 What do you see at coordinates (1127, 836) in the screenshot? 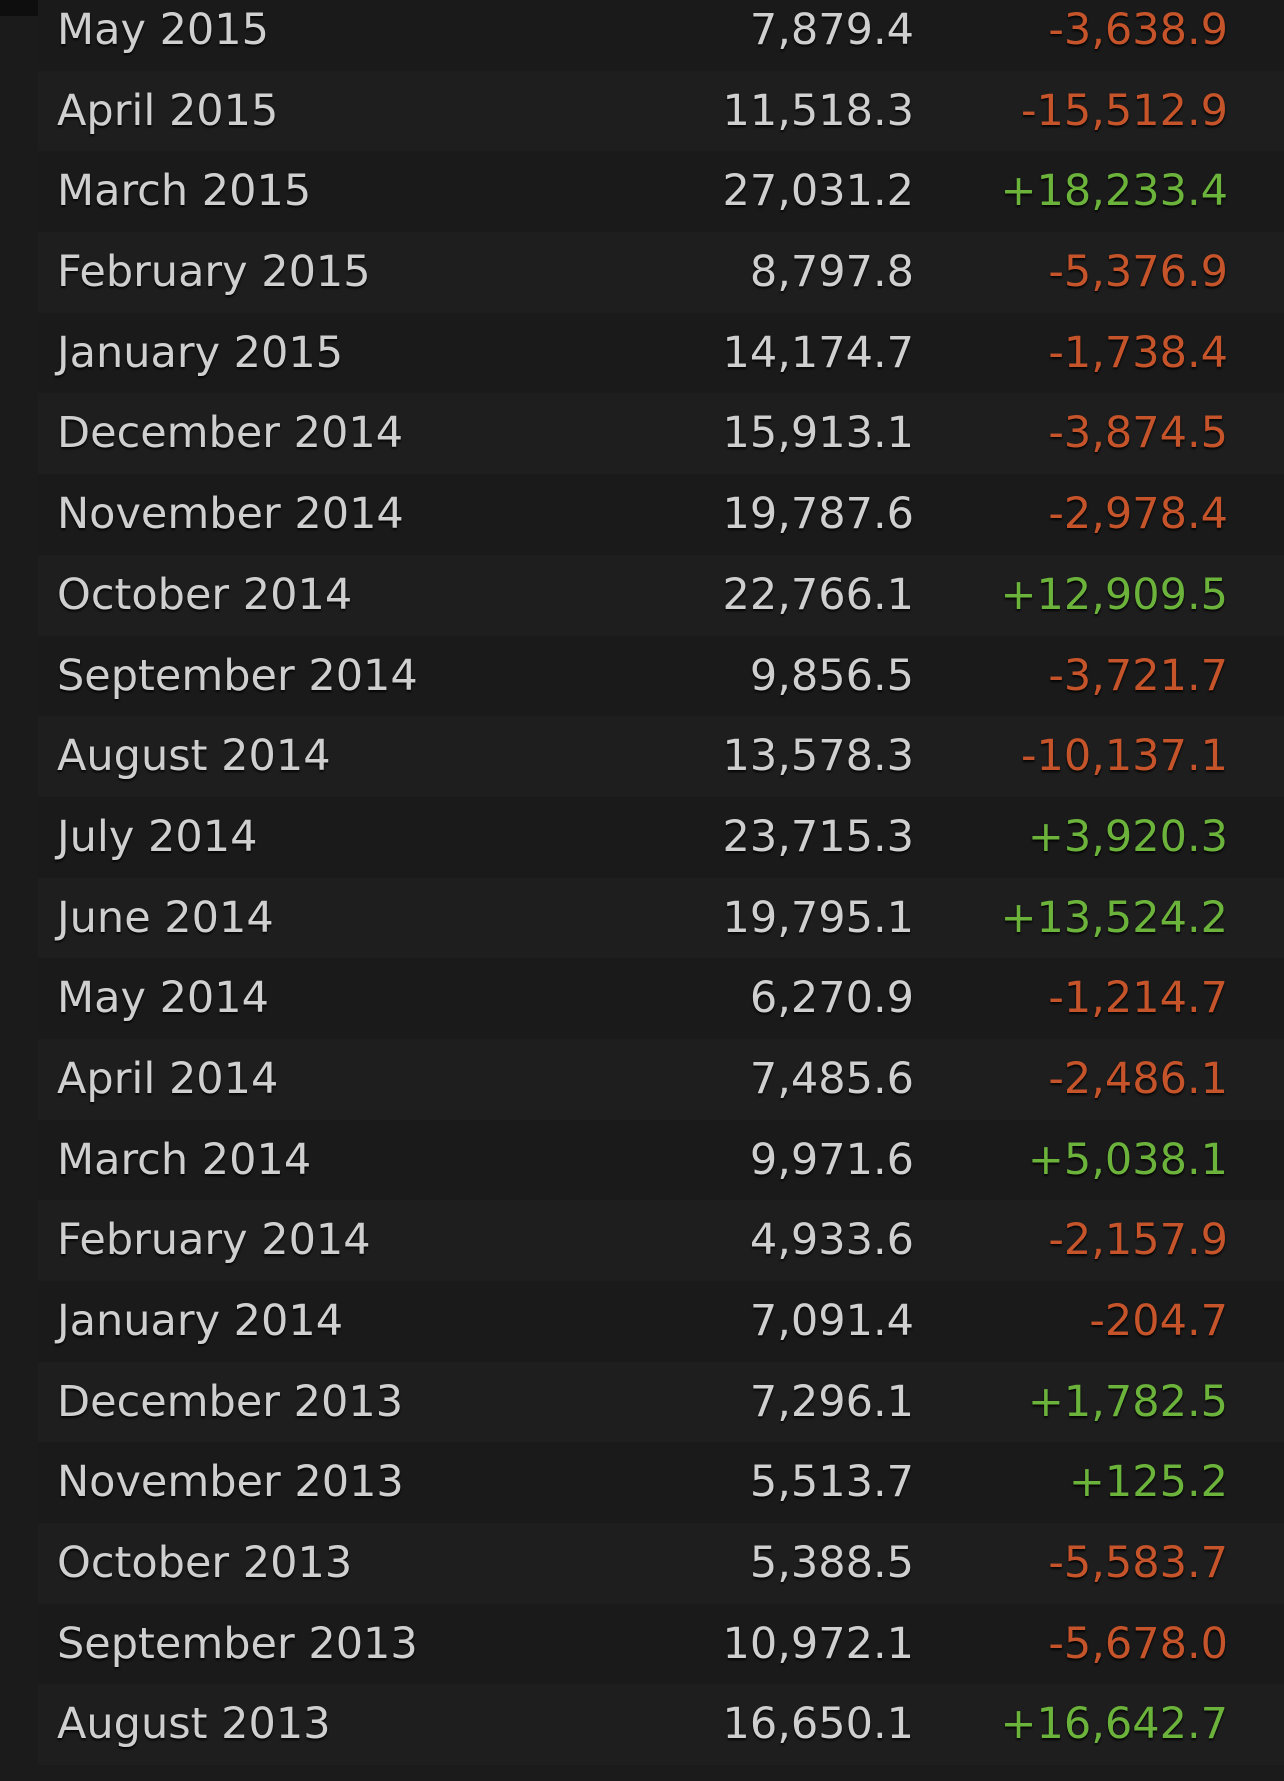
I see `change-cell: +3,920.3` at bounding box center [1127, 836].